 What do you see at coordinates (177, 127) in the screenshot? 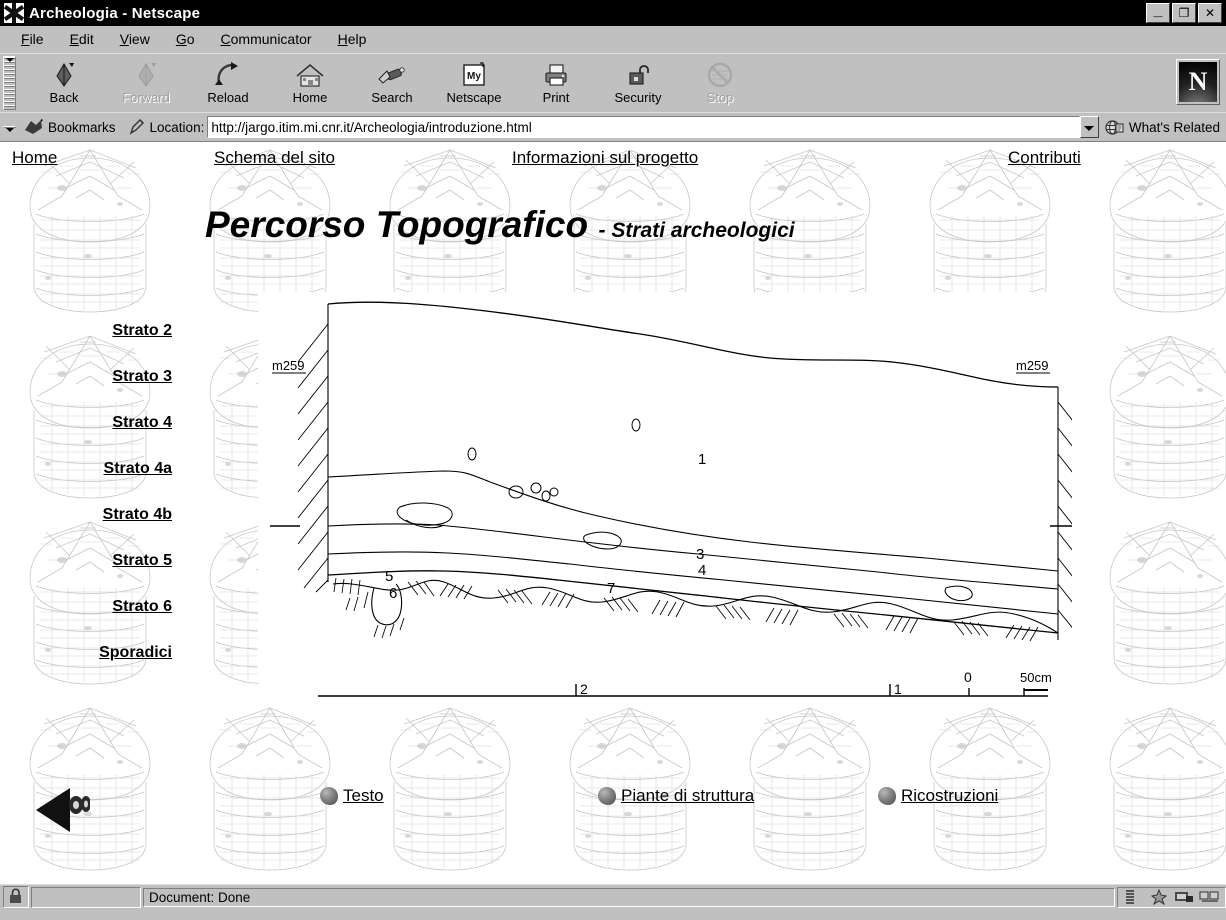
I see `location-label: Location:` at bounding box center [177, 127].